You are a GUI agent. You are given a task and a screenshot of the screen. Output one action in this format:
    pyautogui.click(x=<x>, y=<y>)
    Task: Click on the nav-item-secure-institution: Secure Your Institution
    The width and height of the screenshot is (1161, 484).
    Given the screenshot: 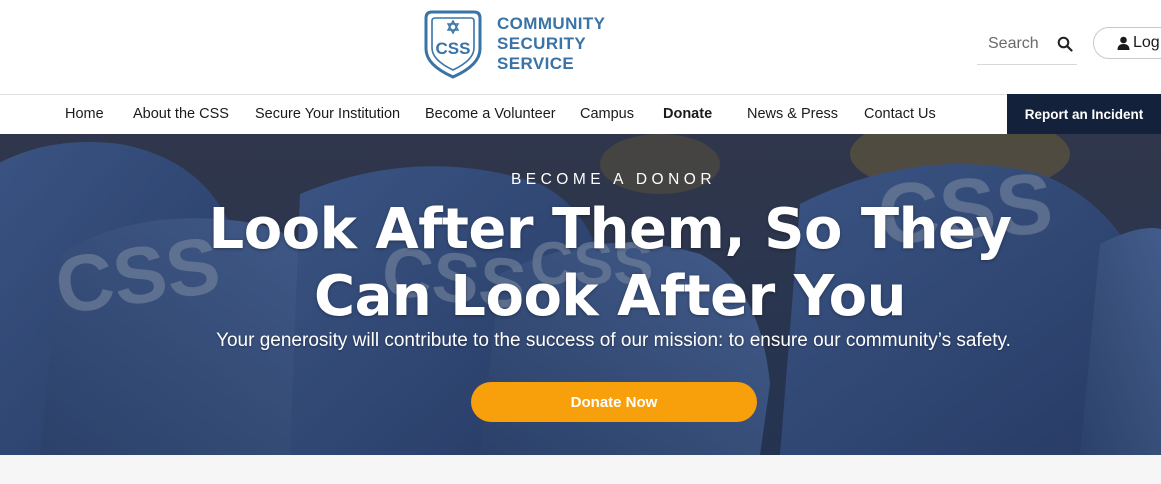 What is the action you would take?
    pyautogui.click(x=327, y=114)
    